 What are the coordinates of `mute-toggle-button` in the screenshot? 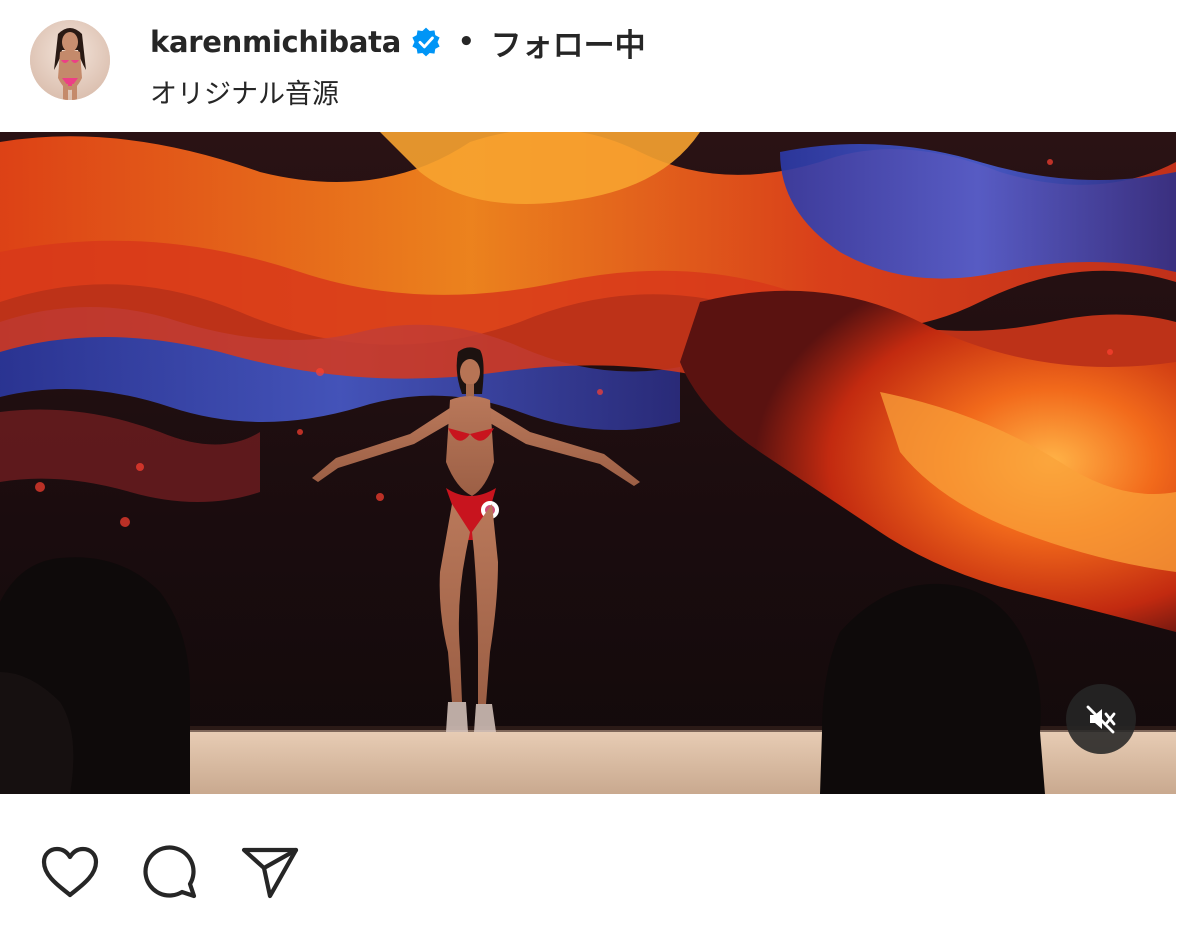 It's located at (1101, 719).